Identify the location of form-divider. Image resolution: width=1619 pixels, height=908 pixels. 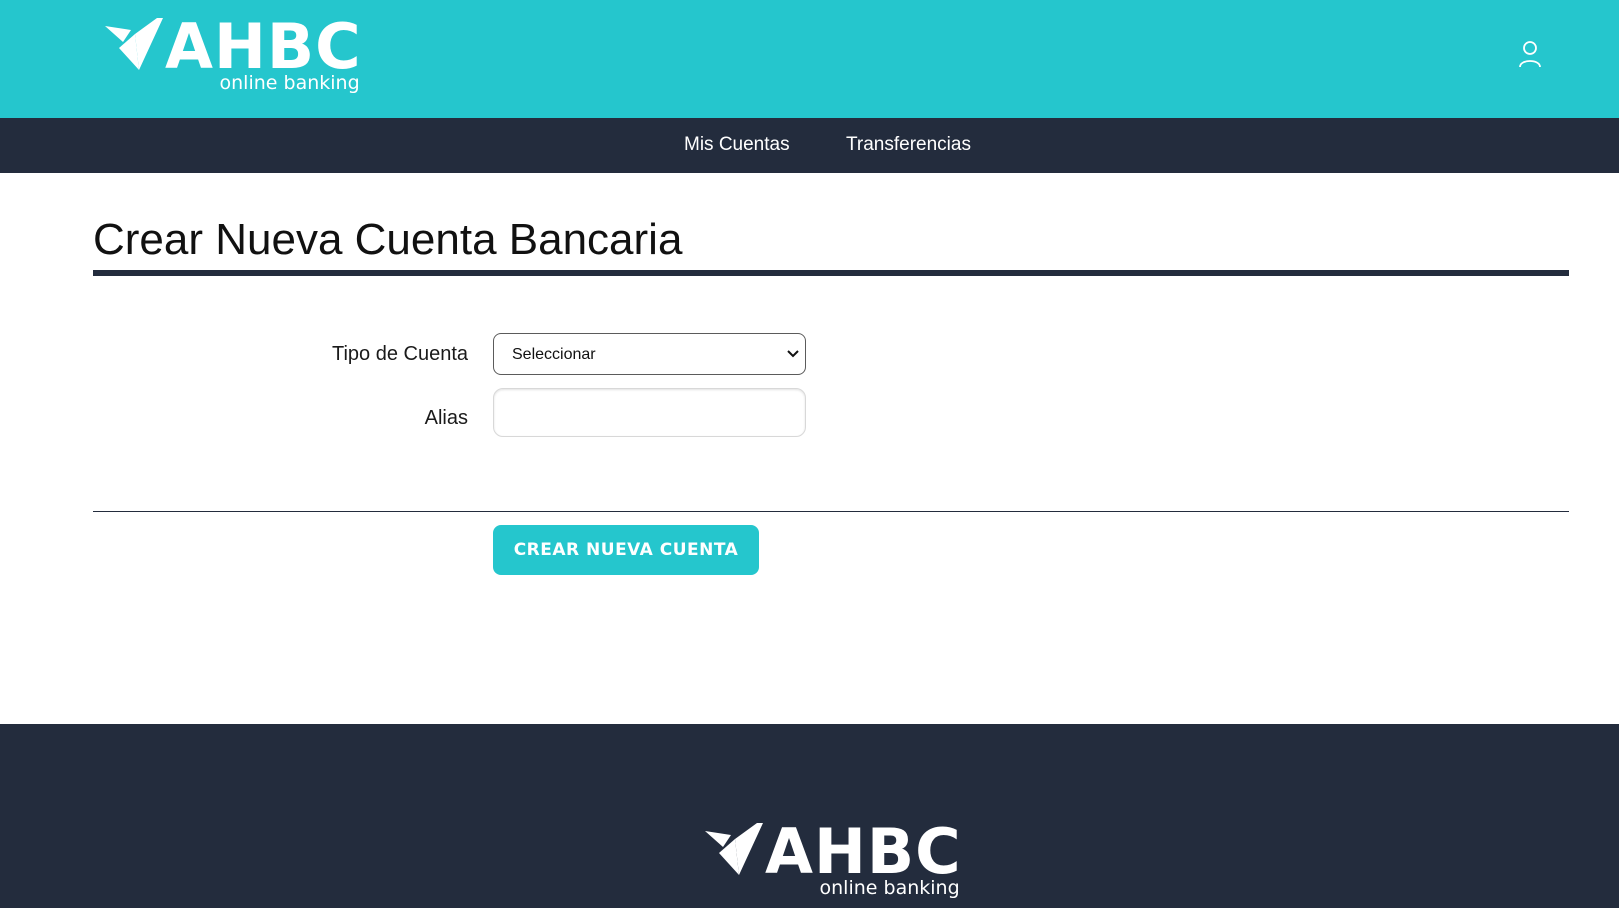
(831, 511).